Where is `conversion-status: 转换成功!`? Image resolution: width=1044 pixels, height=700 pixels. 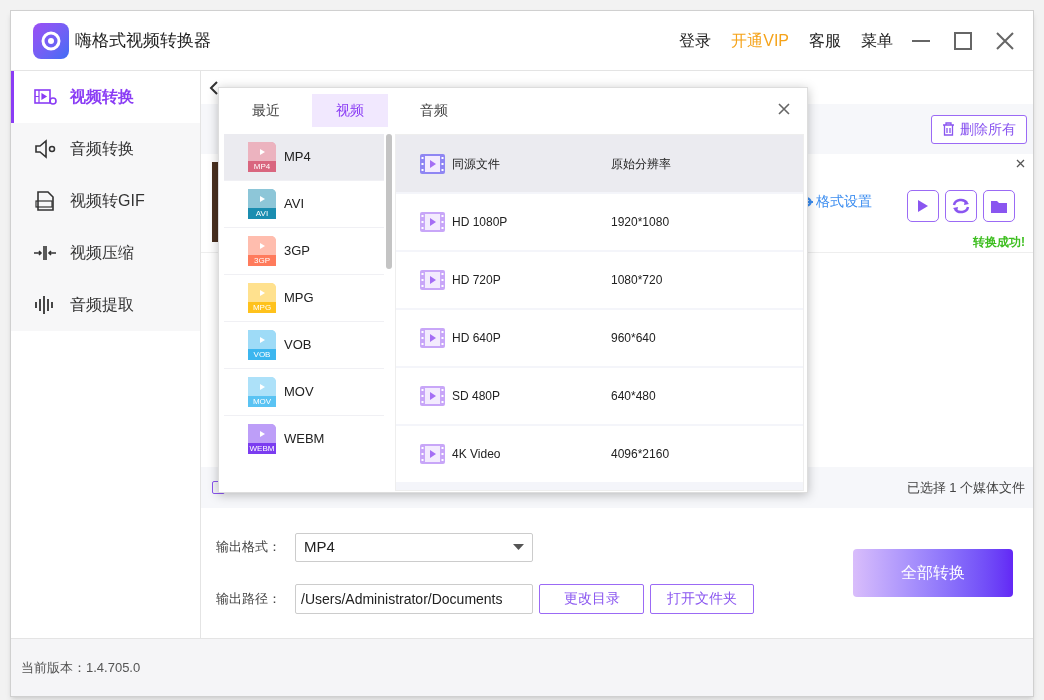 conversion-status: 转换成功! is located at coordinates (999, 242).